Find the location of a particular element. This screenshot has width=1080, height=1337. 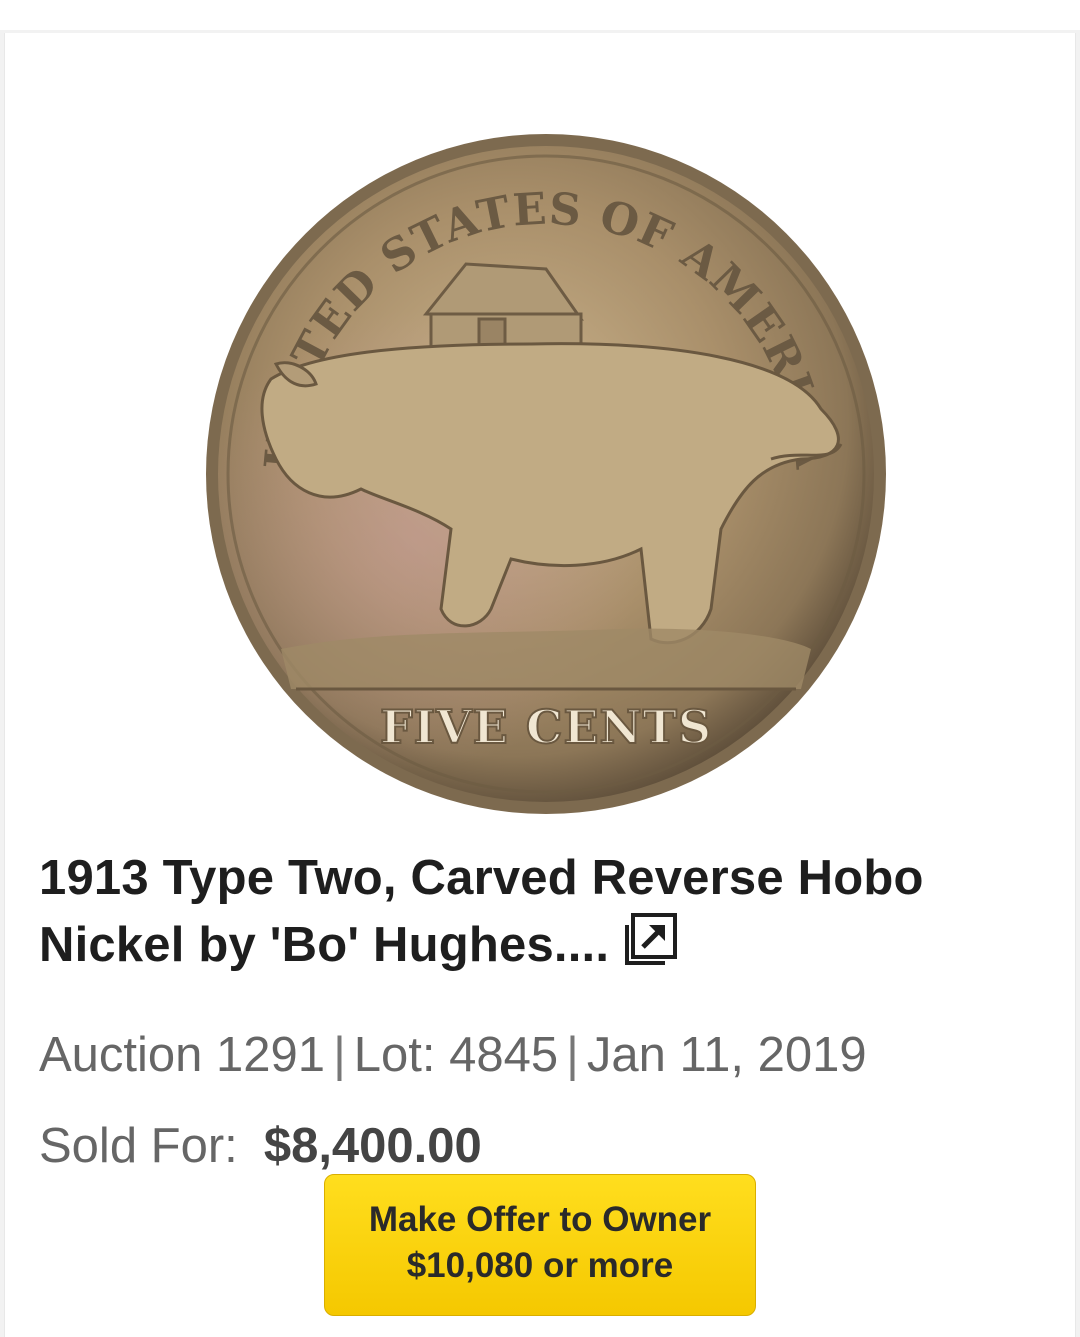

lot-number: Lot: 4845 is located at coordinates (456, 1055).